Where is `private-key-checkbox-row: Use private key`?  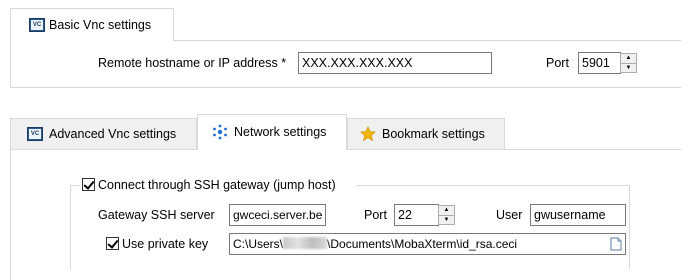 private-key-checkbox-row: Use private key is located at coordinates (164, 244).